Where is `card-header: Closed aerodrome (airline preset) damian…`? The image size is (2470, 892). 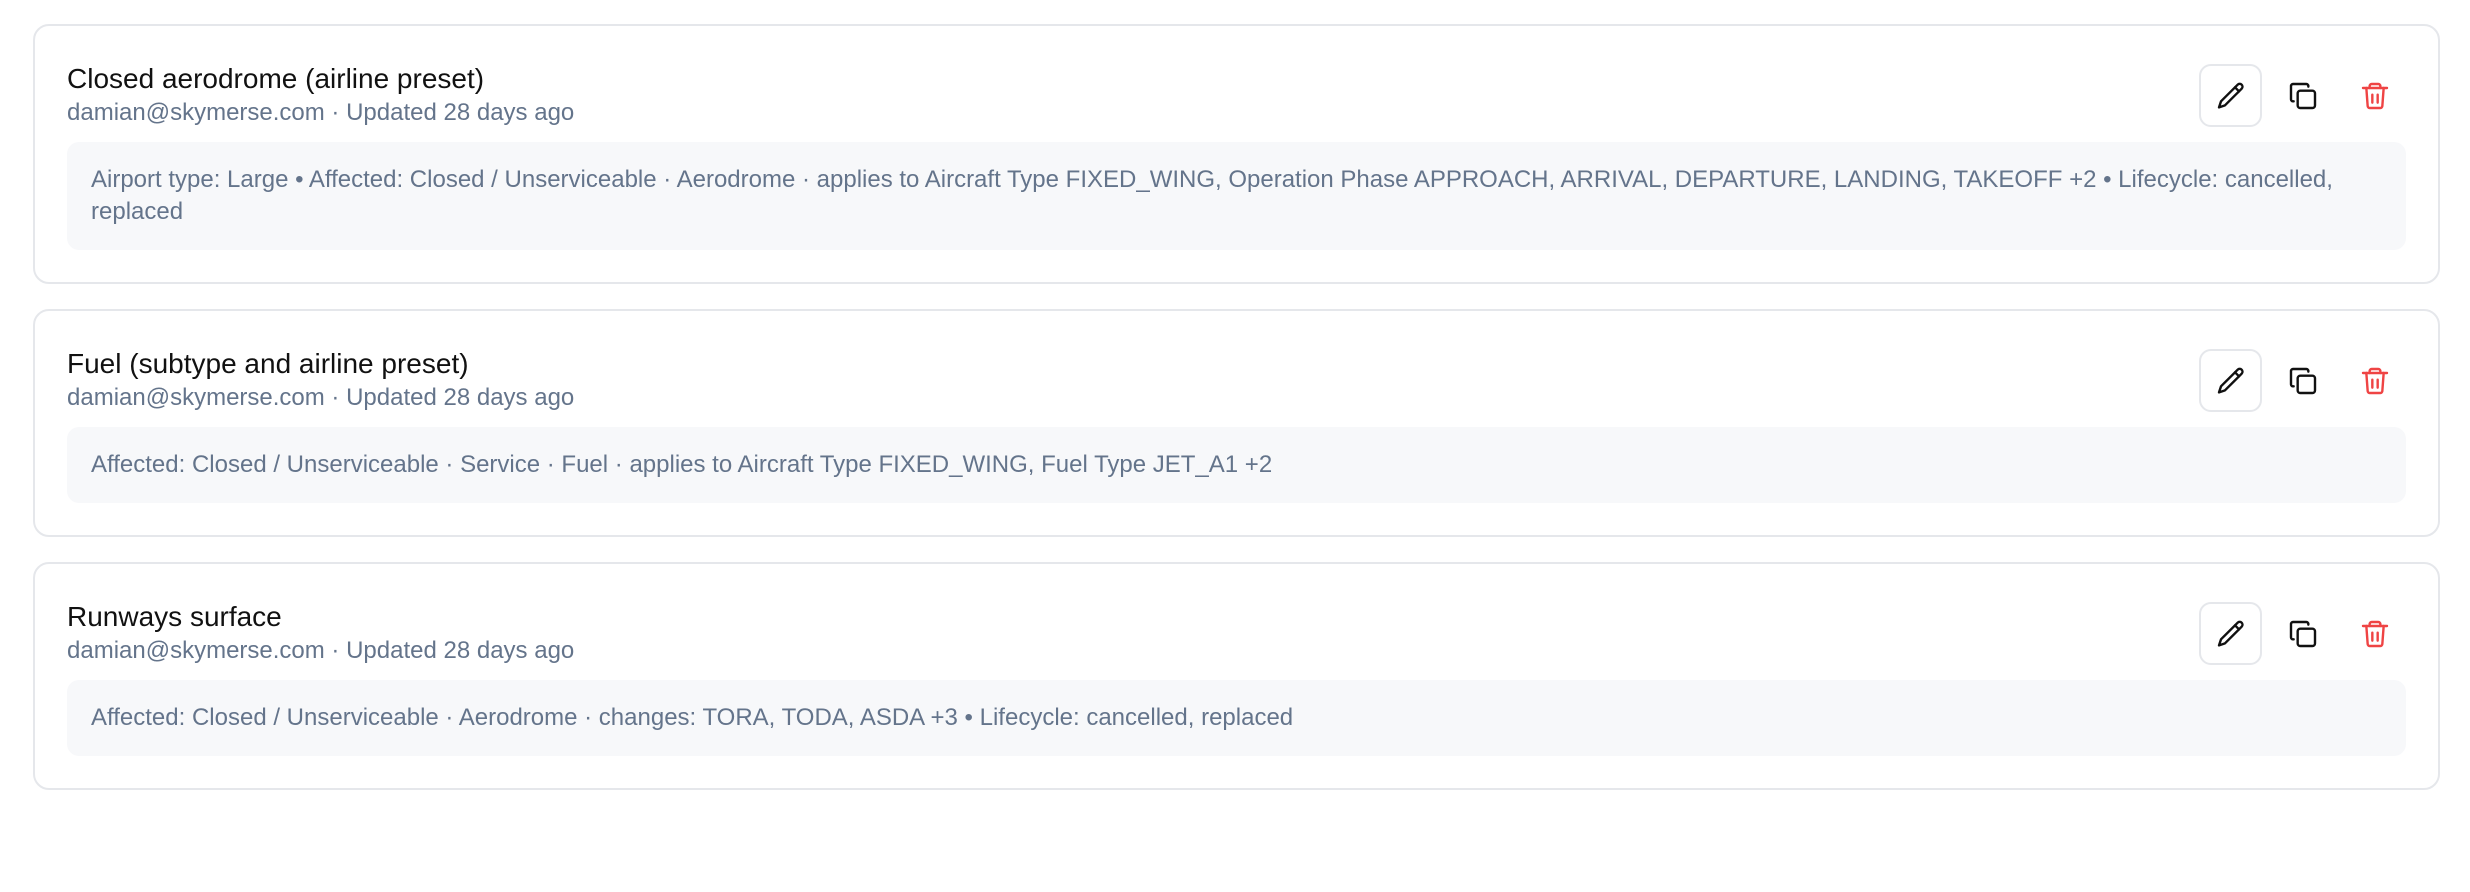
card-header: Closed aerodrome (airline preset) damian… is located at coordinates (1236, 95).